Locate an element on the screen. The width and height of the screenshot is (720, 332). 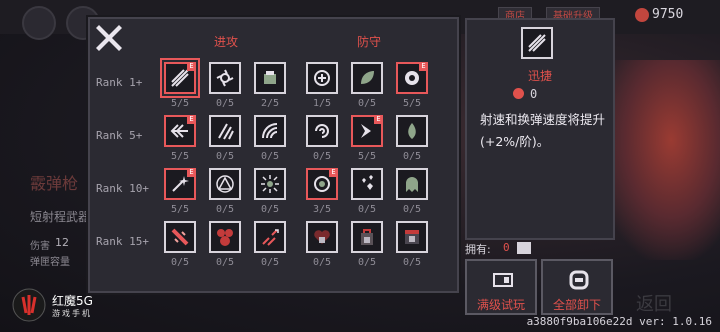
stat-label: 伤害 is located at coordinates (40, 246).